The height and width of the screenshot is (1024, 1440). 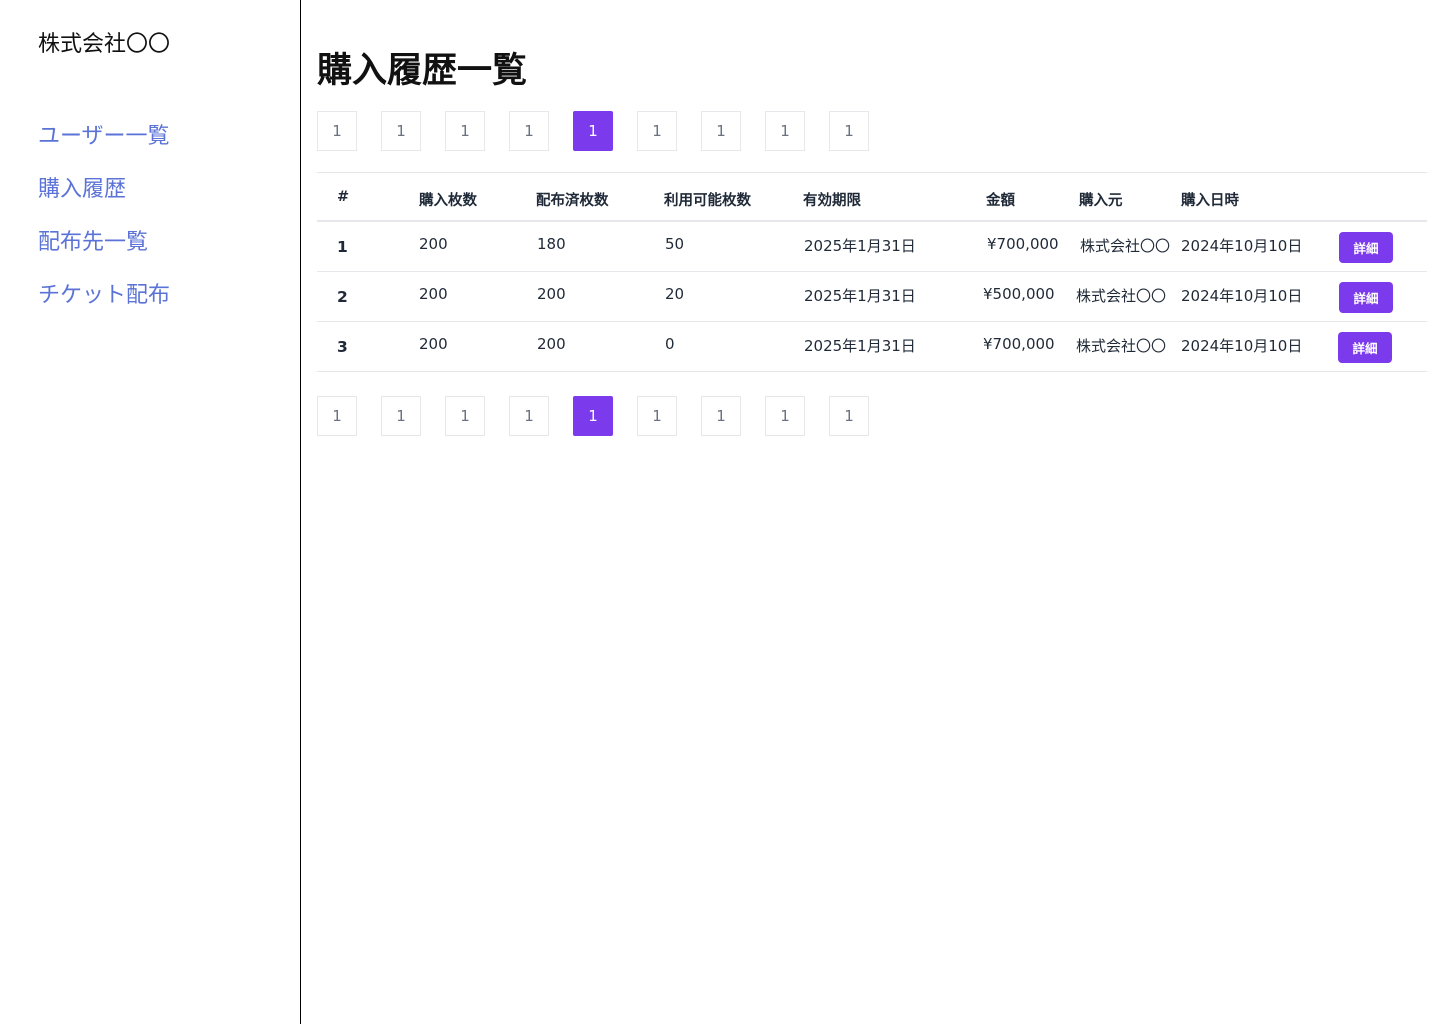 What do you see at coordinates (343, 197) in the screenshot?
I see `column-header-index: #` at bounding box center [343, 197].